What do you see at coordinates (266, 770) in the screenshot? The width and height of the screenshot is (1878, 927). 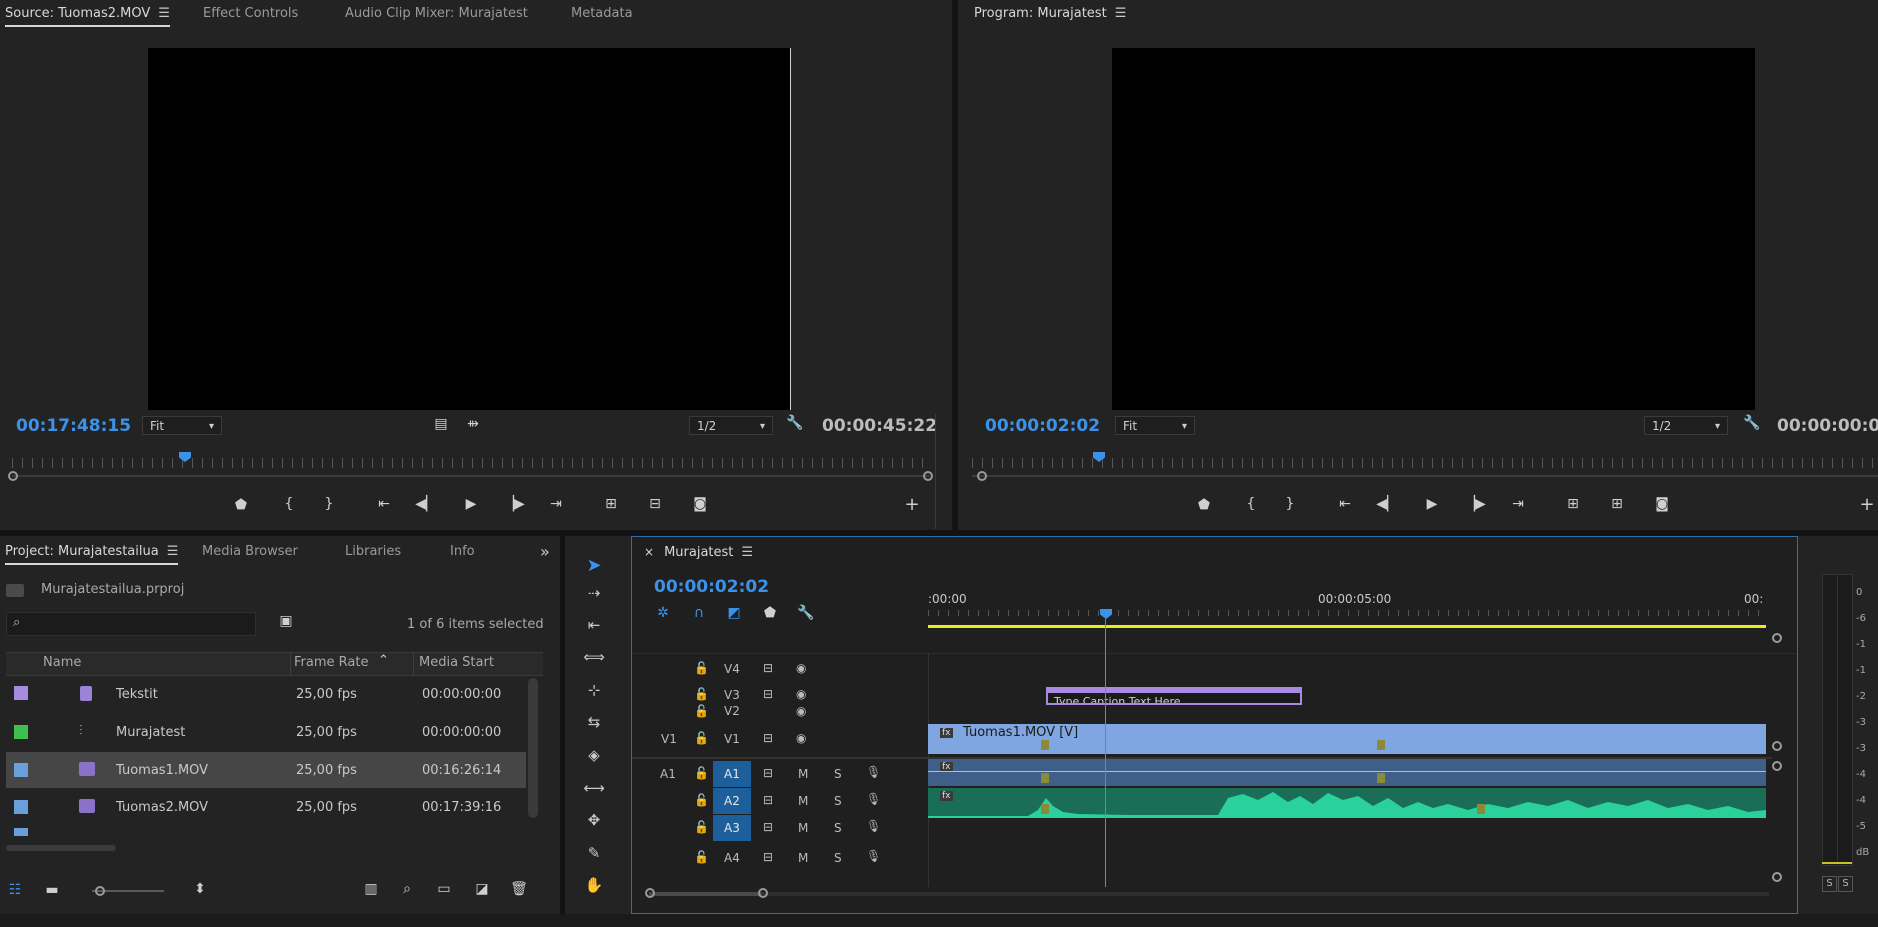 I see `table-row-selected: Tuomas1.MOV 25,00 fps 00:16:26:14` at bounding box center [266, 770].